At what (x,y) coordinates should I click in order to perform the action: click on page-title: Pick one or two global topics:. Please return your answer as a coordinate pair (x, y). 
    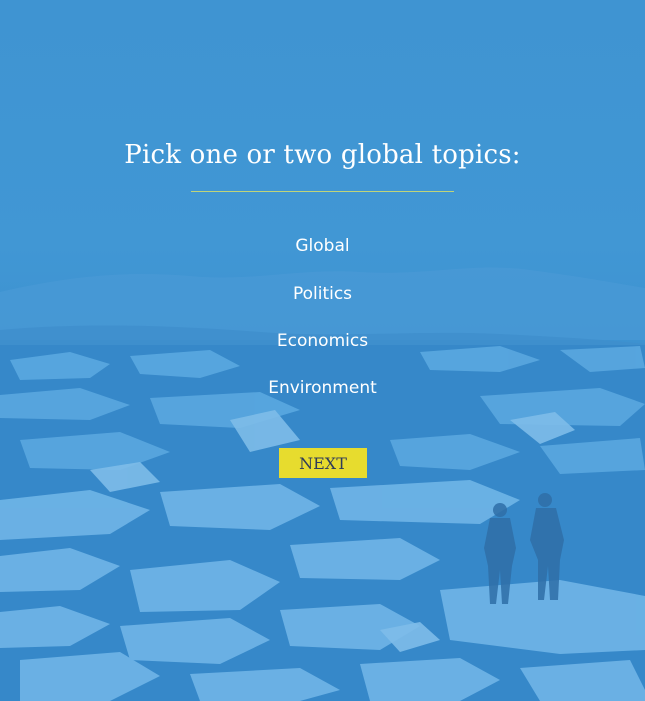
    Looking at the image, I should click on (322, 155).